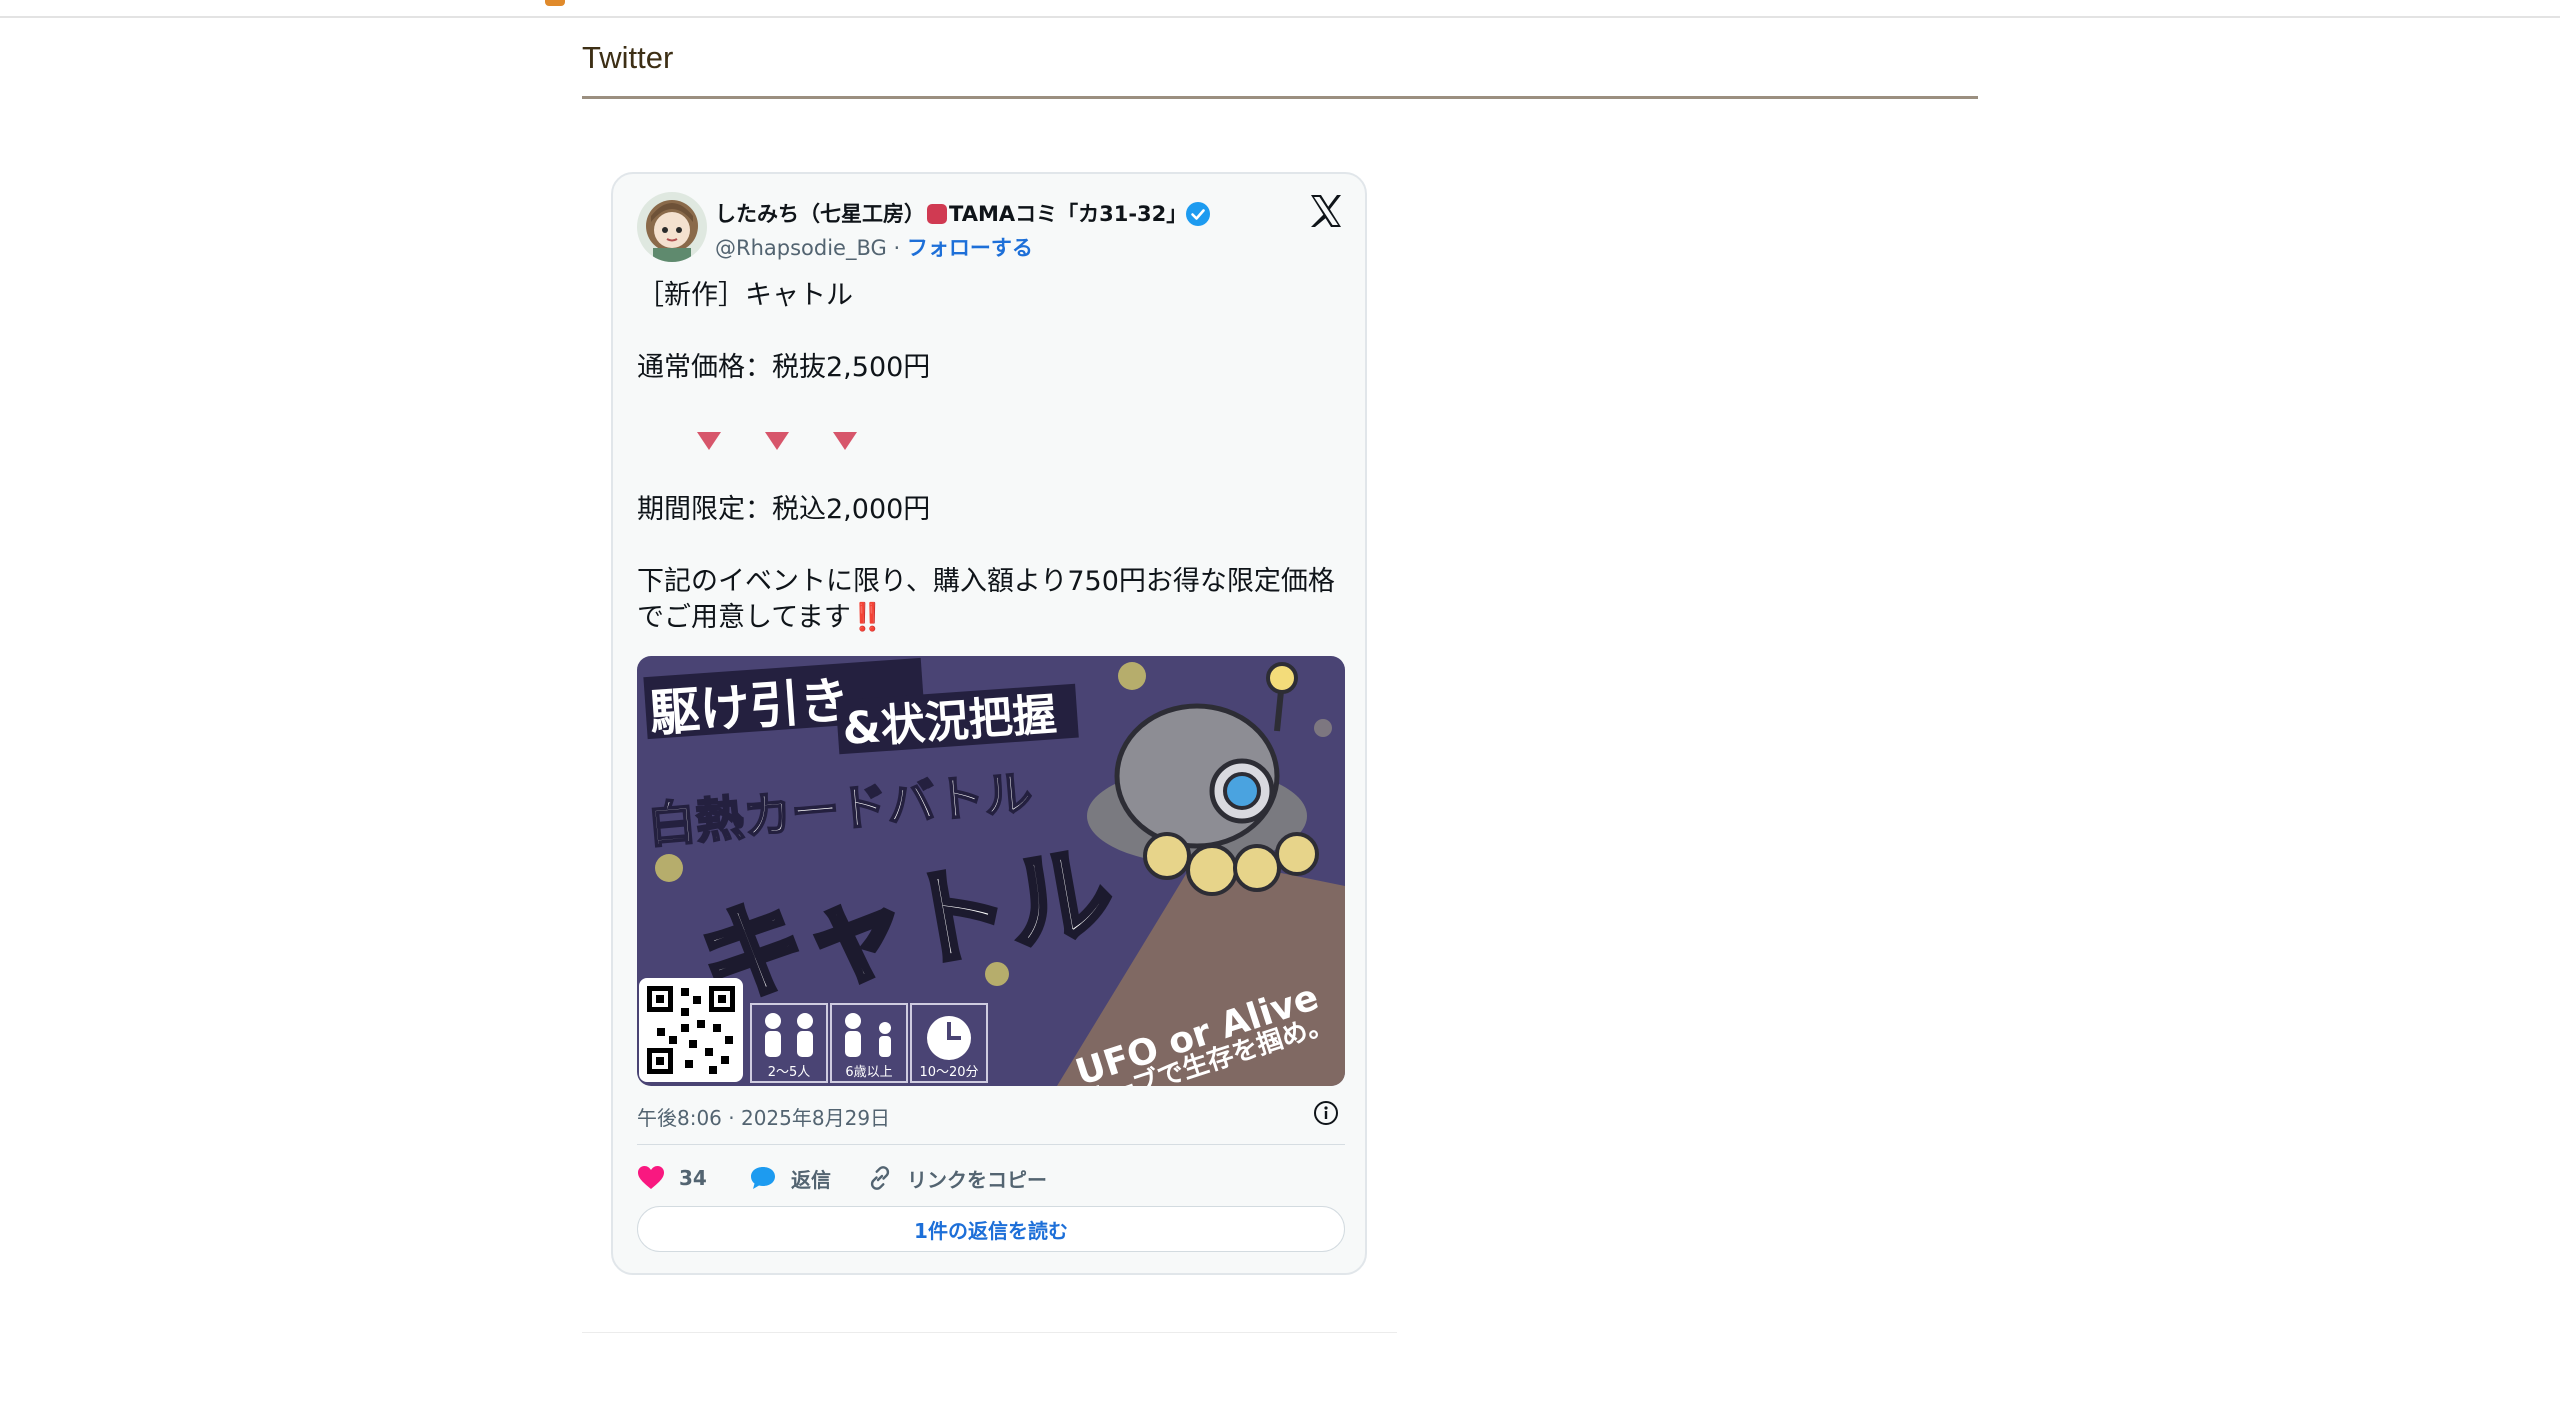 The height and width of the screenshot is (1419, 2560). I want to click on site-logo, so click(557, 3).